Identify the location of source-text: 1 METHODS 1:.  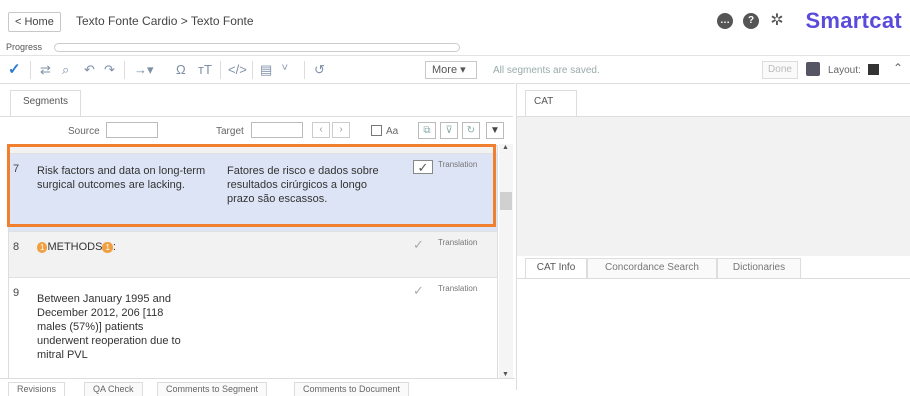
(124, 247).